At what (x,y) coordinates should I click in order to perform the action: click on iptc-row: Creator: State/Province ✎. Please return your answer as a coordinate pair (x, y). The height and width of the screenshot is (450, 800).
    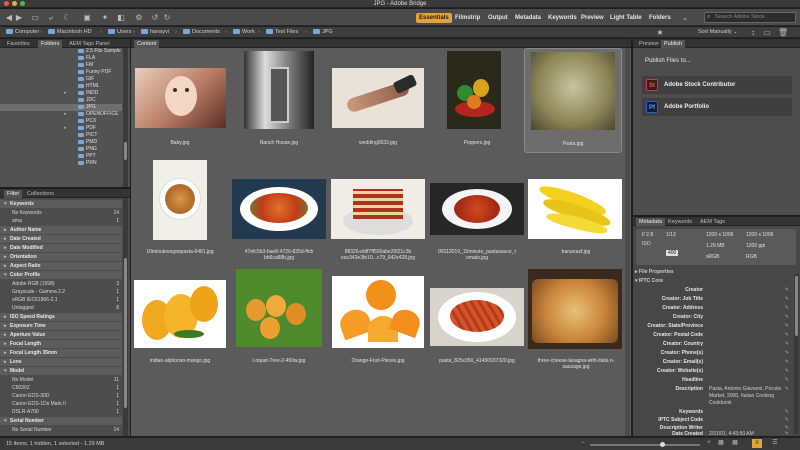
    Looking at the image, I should click on (712, 326).